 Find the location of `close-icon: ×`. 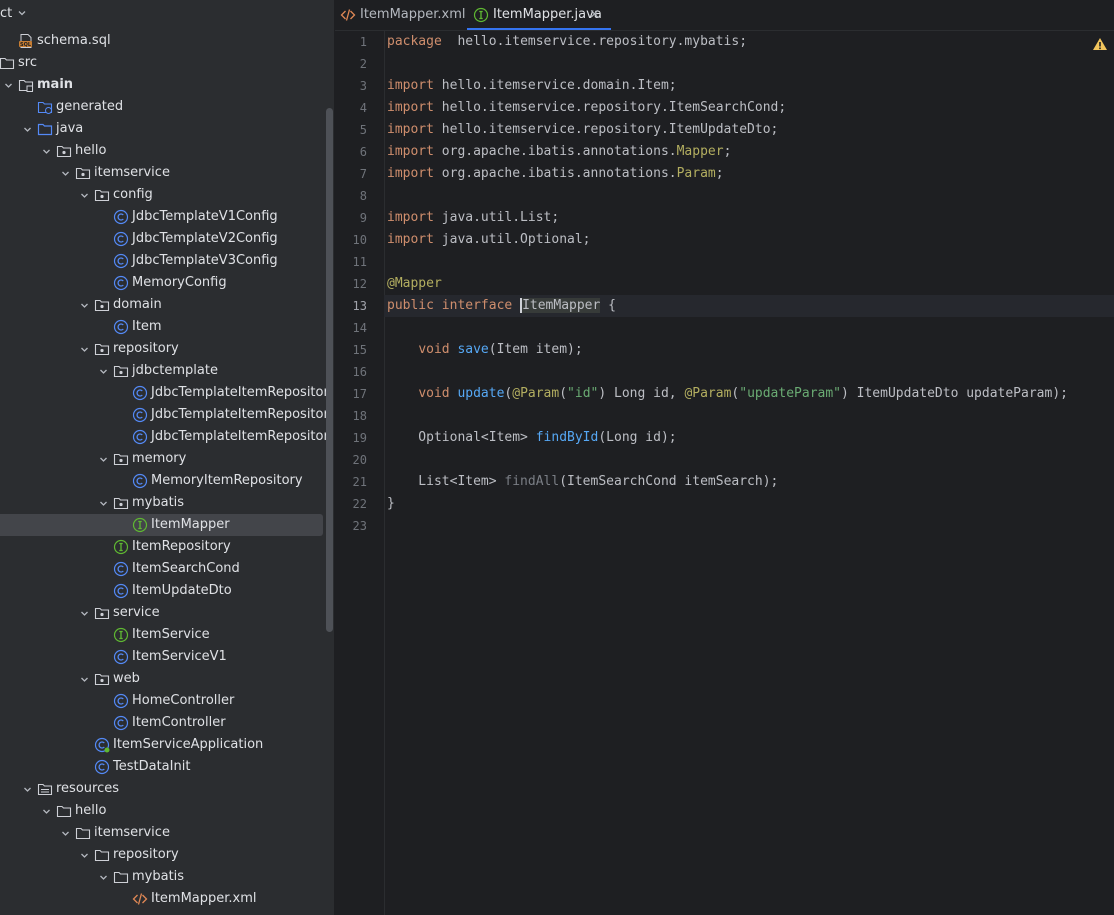

close-icon: × is located at coordinates (594, 15).